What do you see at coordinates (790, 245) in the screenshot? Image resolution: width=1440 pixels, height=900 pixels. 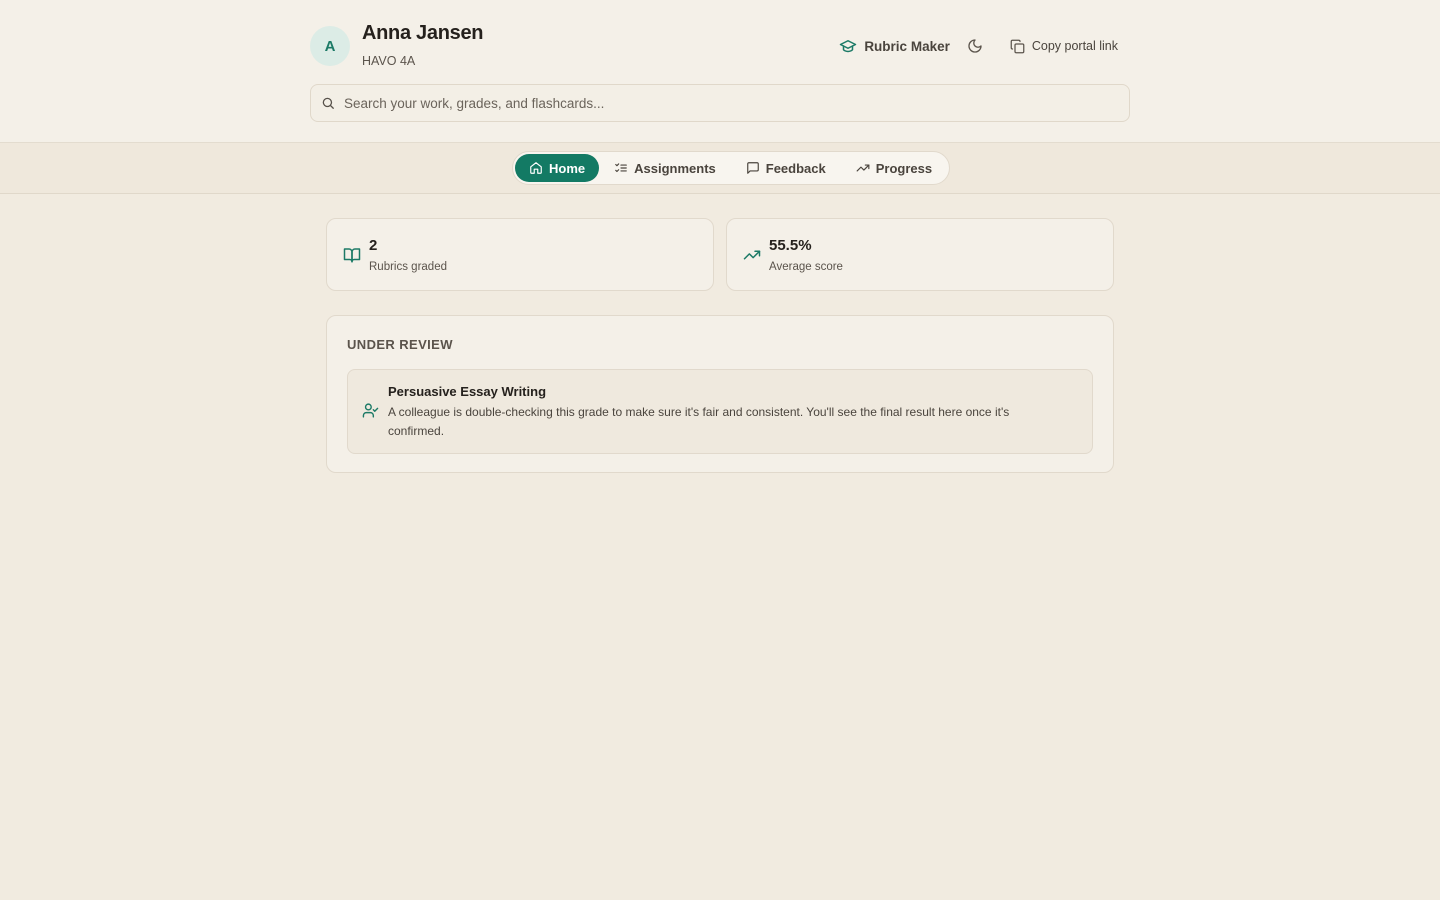 I see `stat-value: 55.5%` at bounding box center [790, 245].